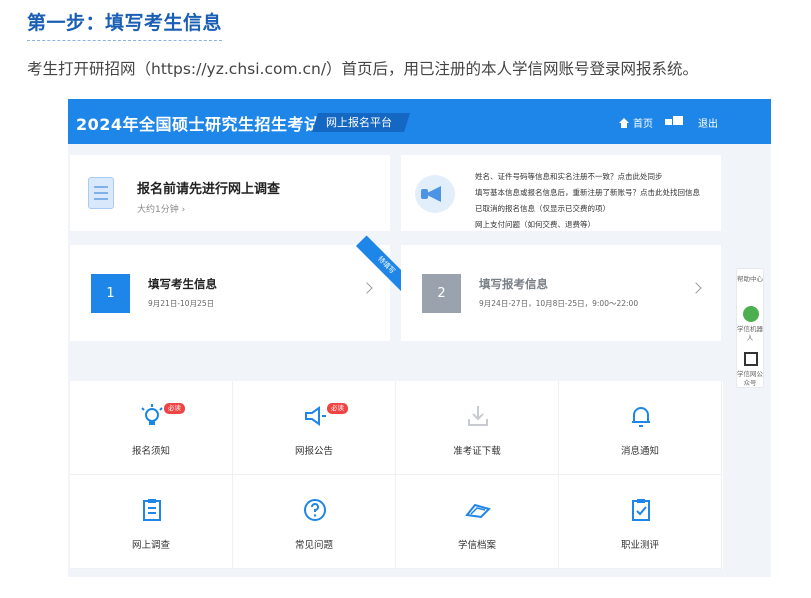 Image resolution: width=811 pixels, height=598 pixels. I want to click on survey-title: 报名前请先进行网上调查, so click(209, 189).